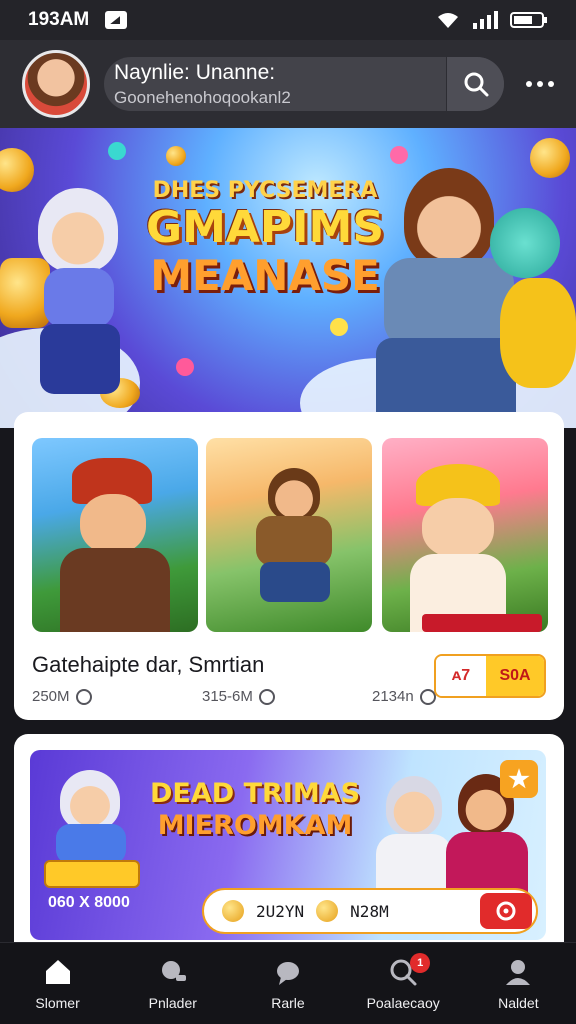 Image resolution: width=576 pixels, height=1024 pixels. Describe the element at coordinates (280, 911) in the screenshot. I see `reward-value-1: 2U2YN` at that location.